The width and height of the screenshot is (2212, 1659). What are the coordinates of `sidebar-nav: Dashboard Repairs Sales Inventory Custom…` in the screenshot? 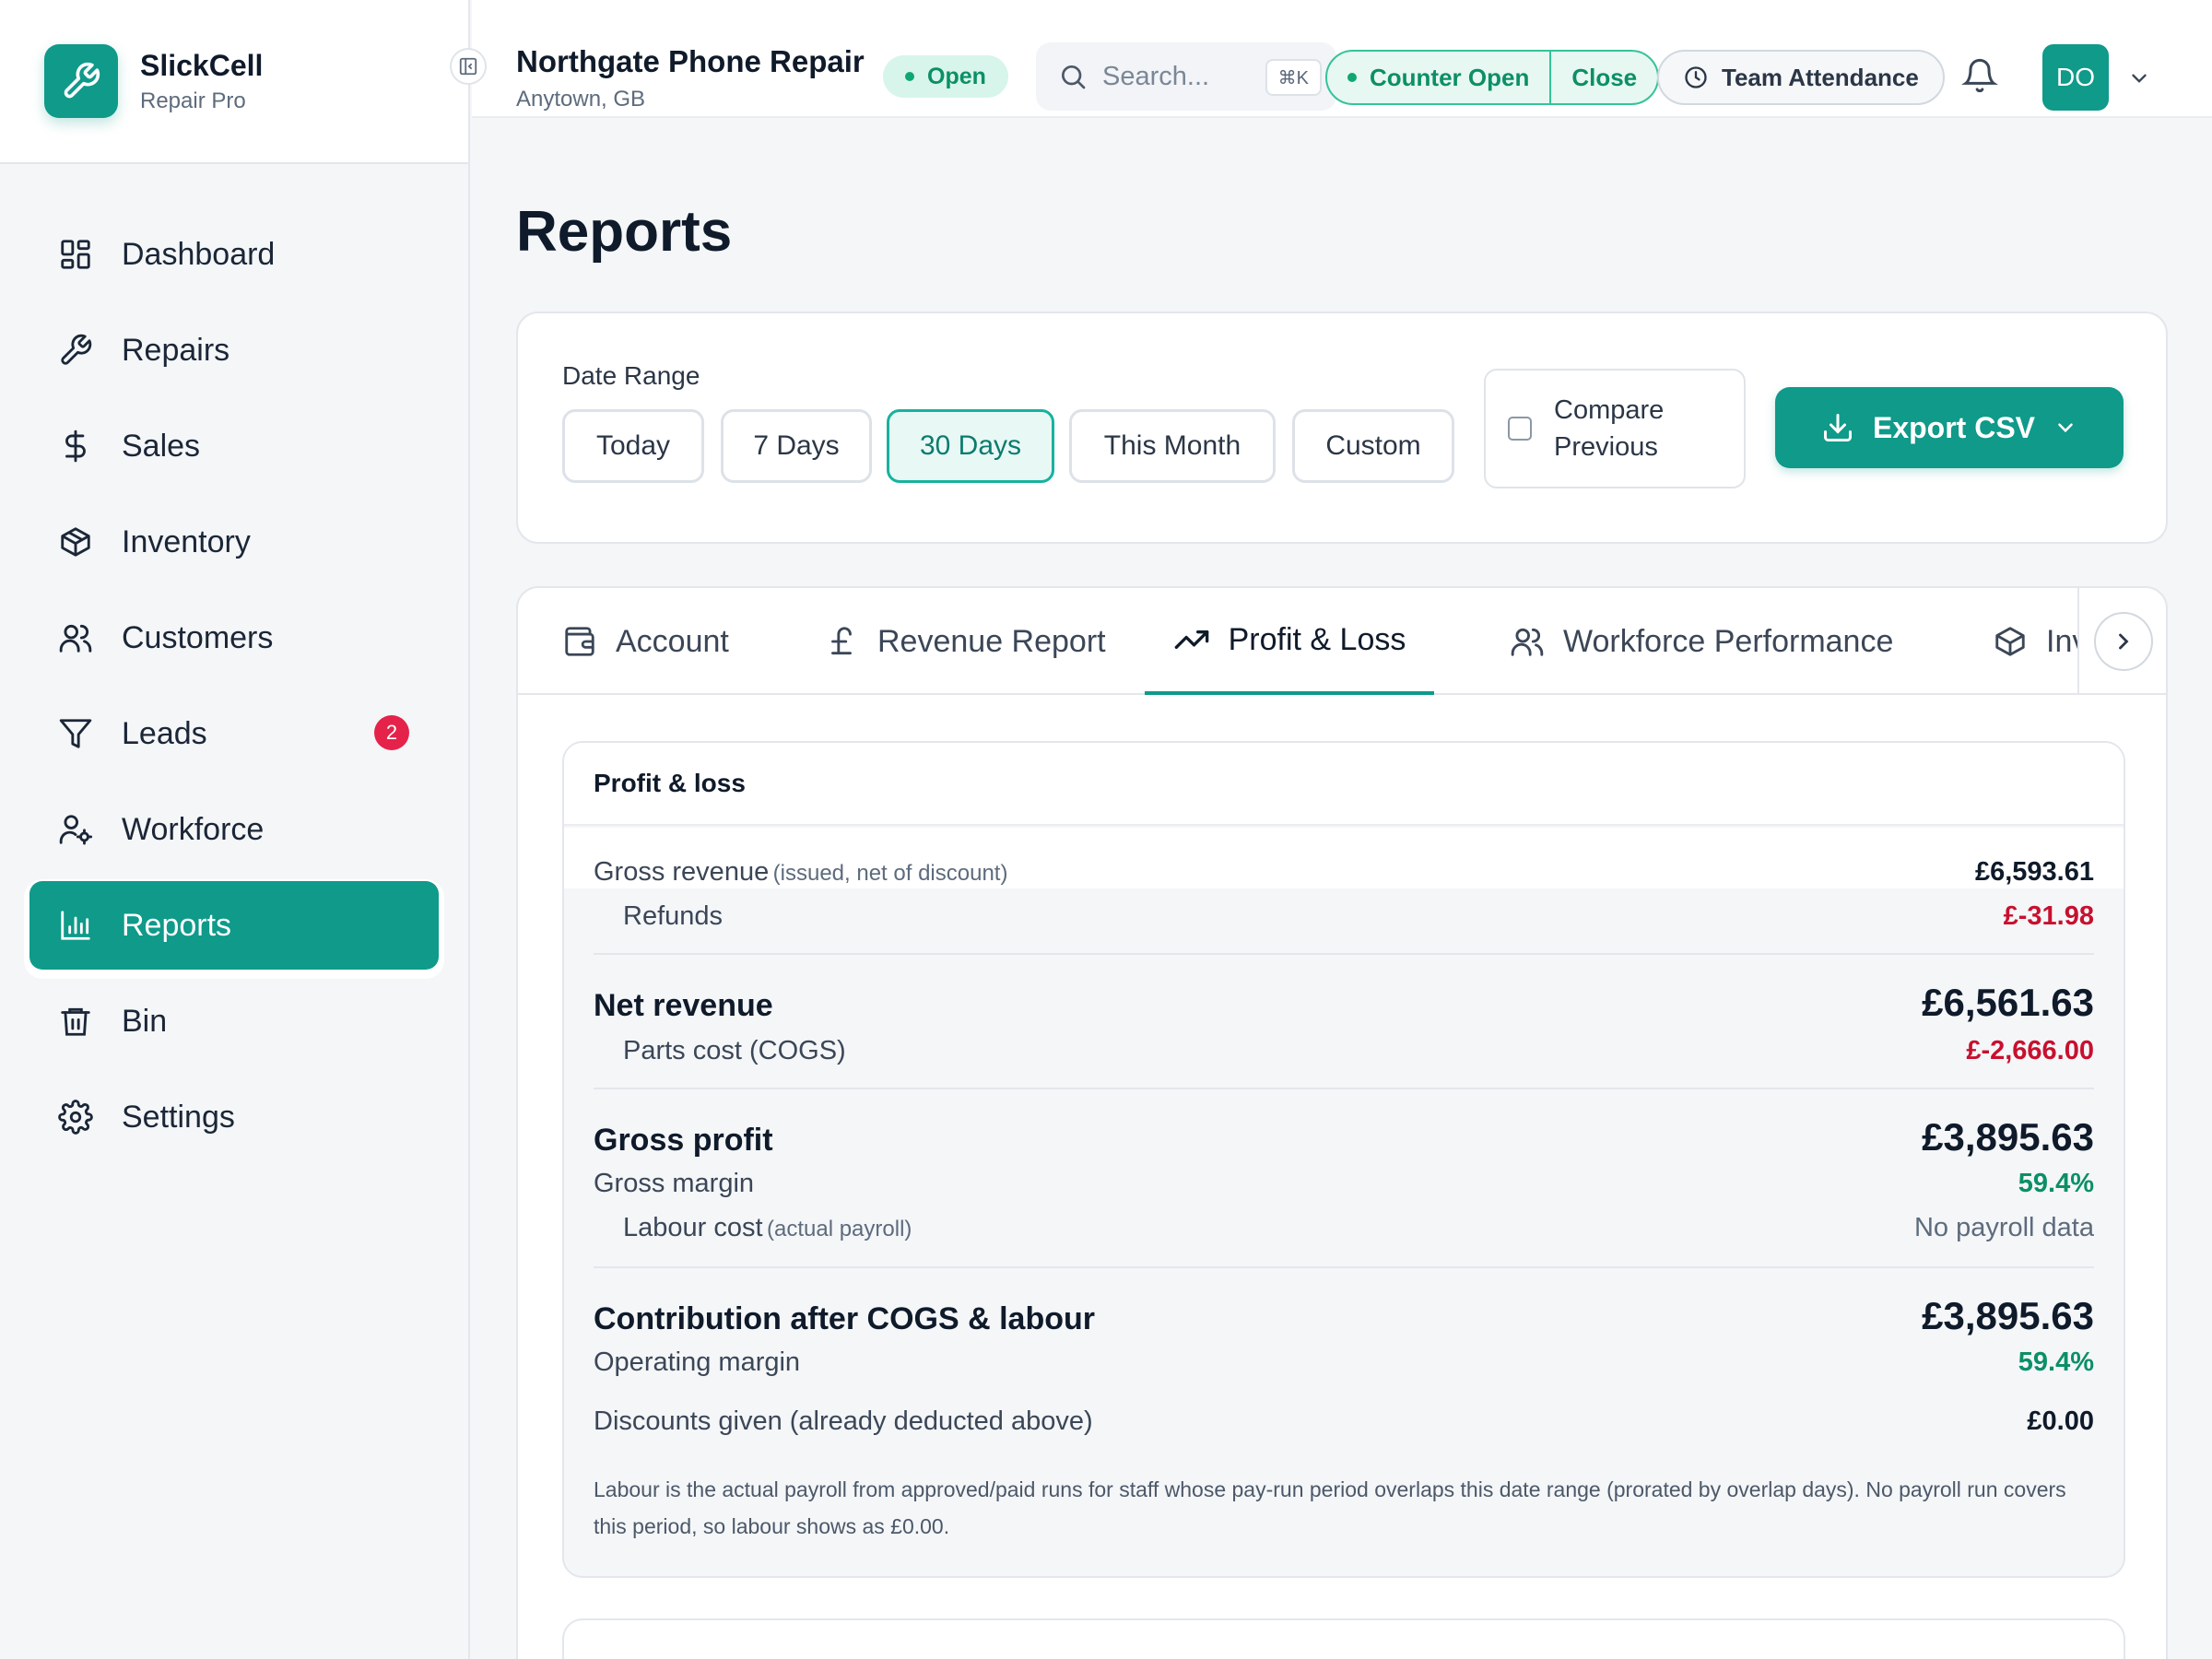 It's located at (234, 662).